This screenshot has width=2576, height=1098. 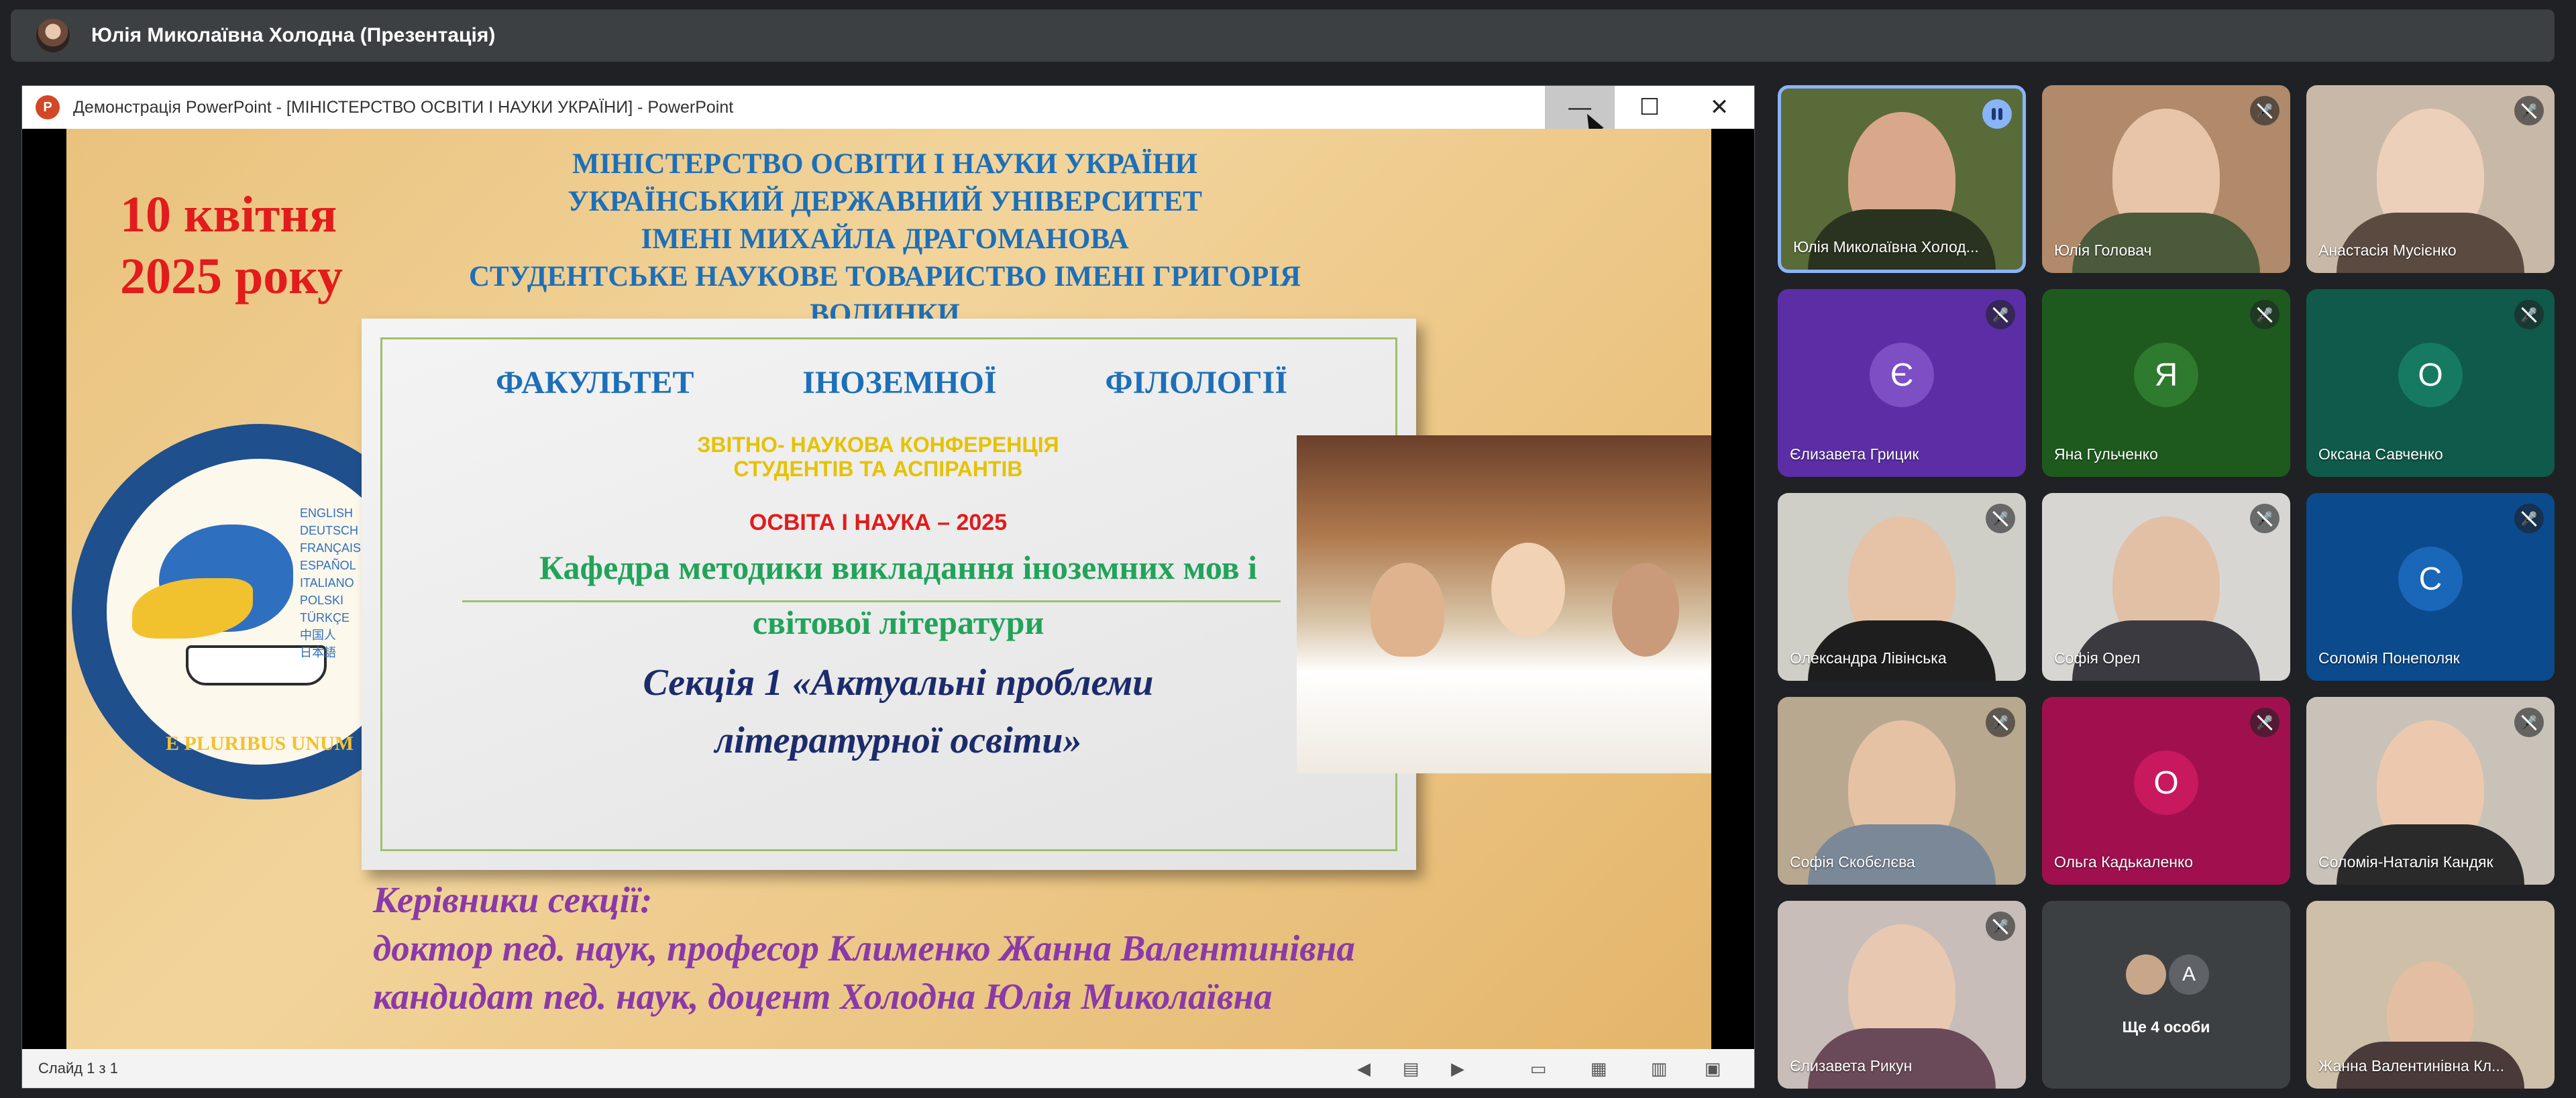 What do you see at coordinates (318, 635) in the screenshot?
I see `logo-lang: 中国人` at bounding box center [318, 635].